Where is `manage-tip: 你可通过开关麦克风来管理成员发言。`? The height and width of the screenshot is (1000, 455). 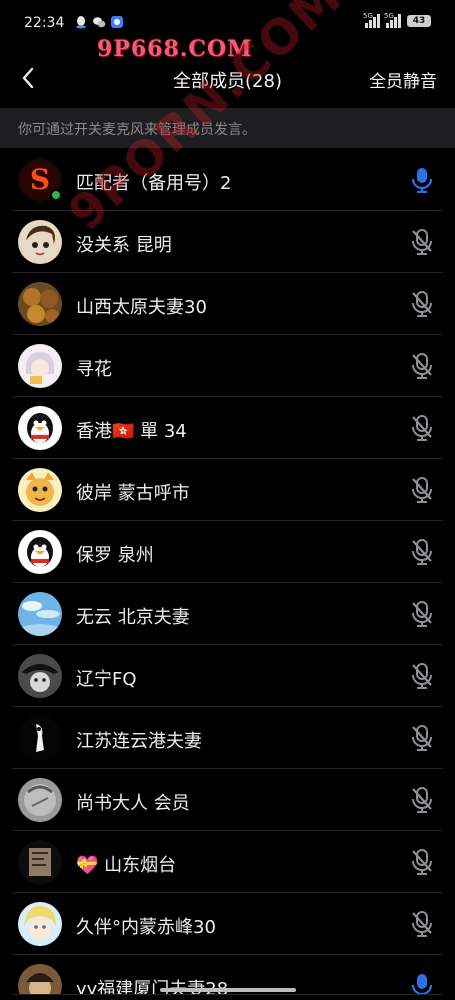
manage-tip: 你可通过开关麦克风来管理成员发言。 is located at coordinates (227, 128).